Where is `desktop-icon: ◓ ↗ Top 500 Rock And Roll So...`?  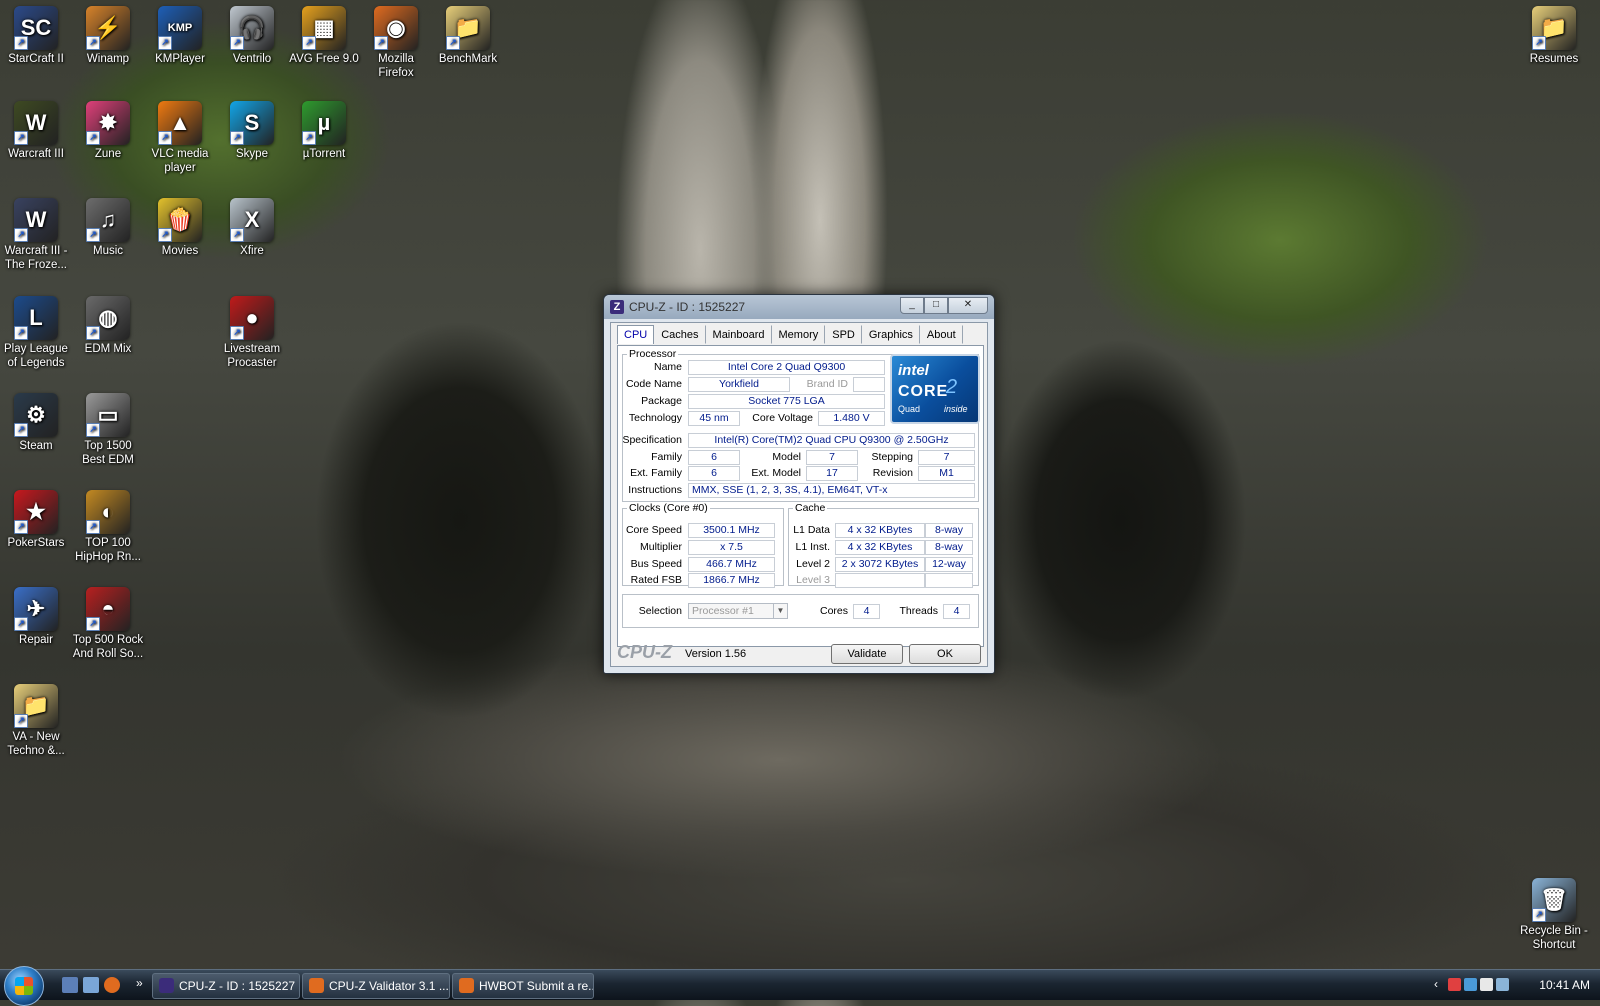 desktop-icon: ◓ ↗ Top 500 Rock And Roll So... is located at coordinates (108, 624).